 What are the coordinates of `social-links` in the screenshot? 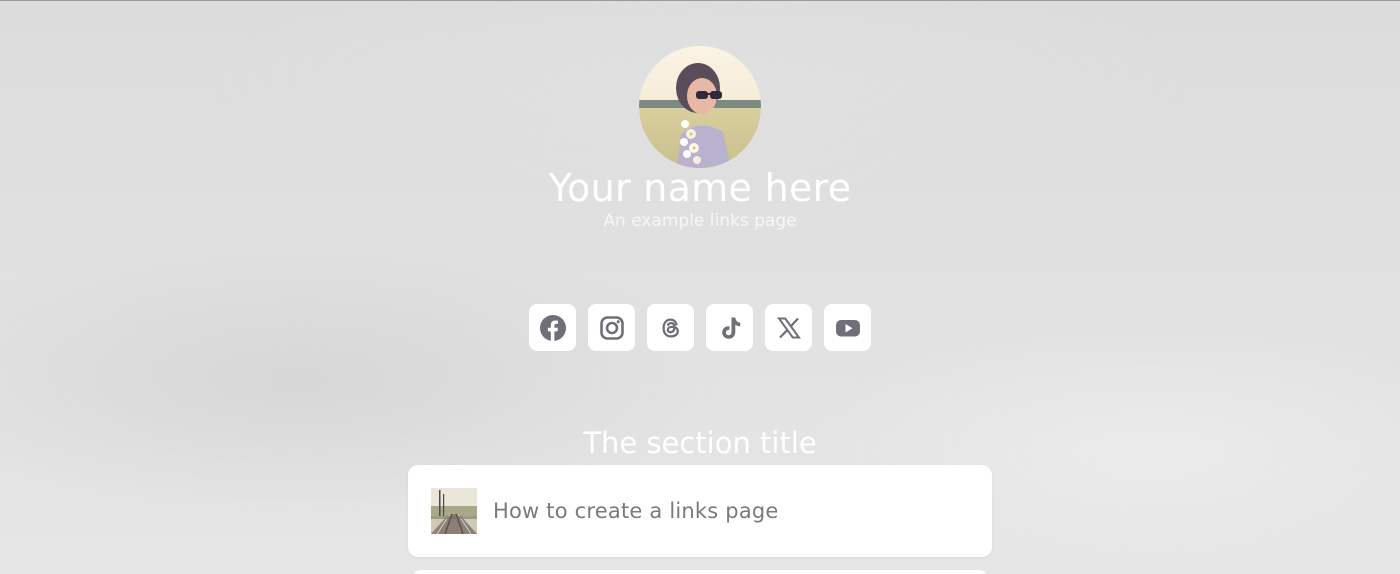 It's located at (700, 327).